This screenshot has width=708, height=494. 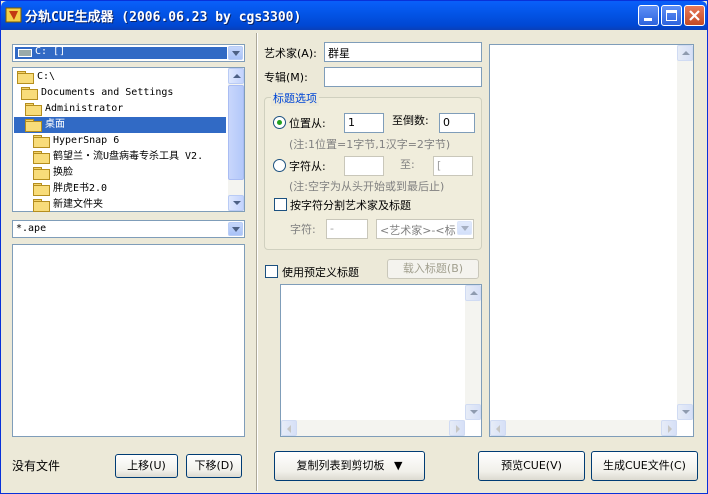 I want to click on tree-item-label: 鹤望兰・流U盘病毒专杀工具 V2., so click(x=128, y=156).